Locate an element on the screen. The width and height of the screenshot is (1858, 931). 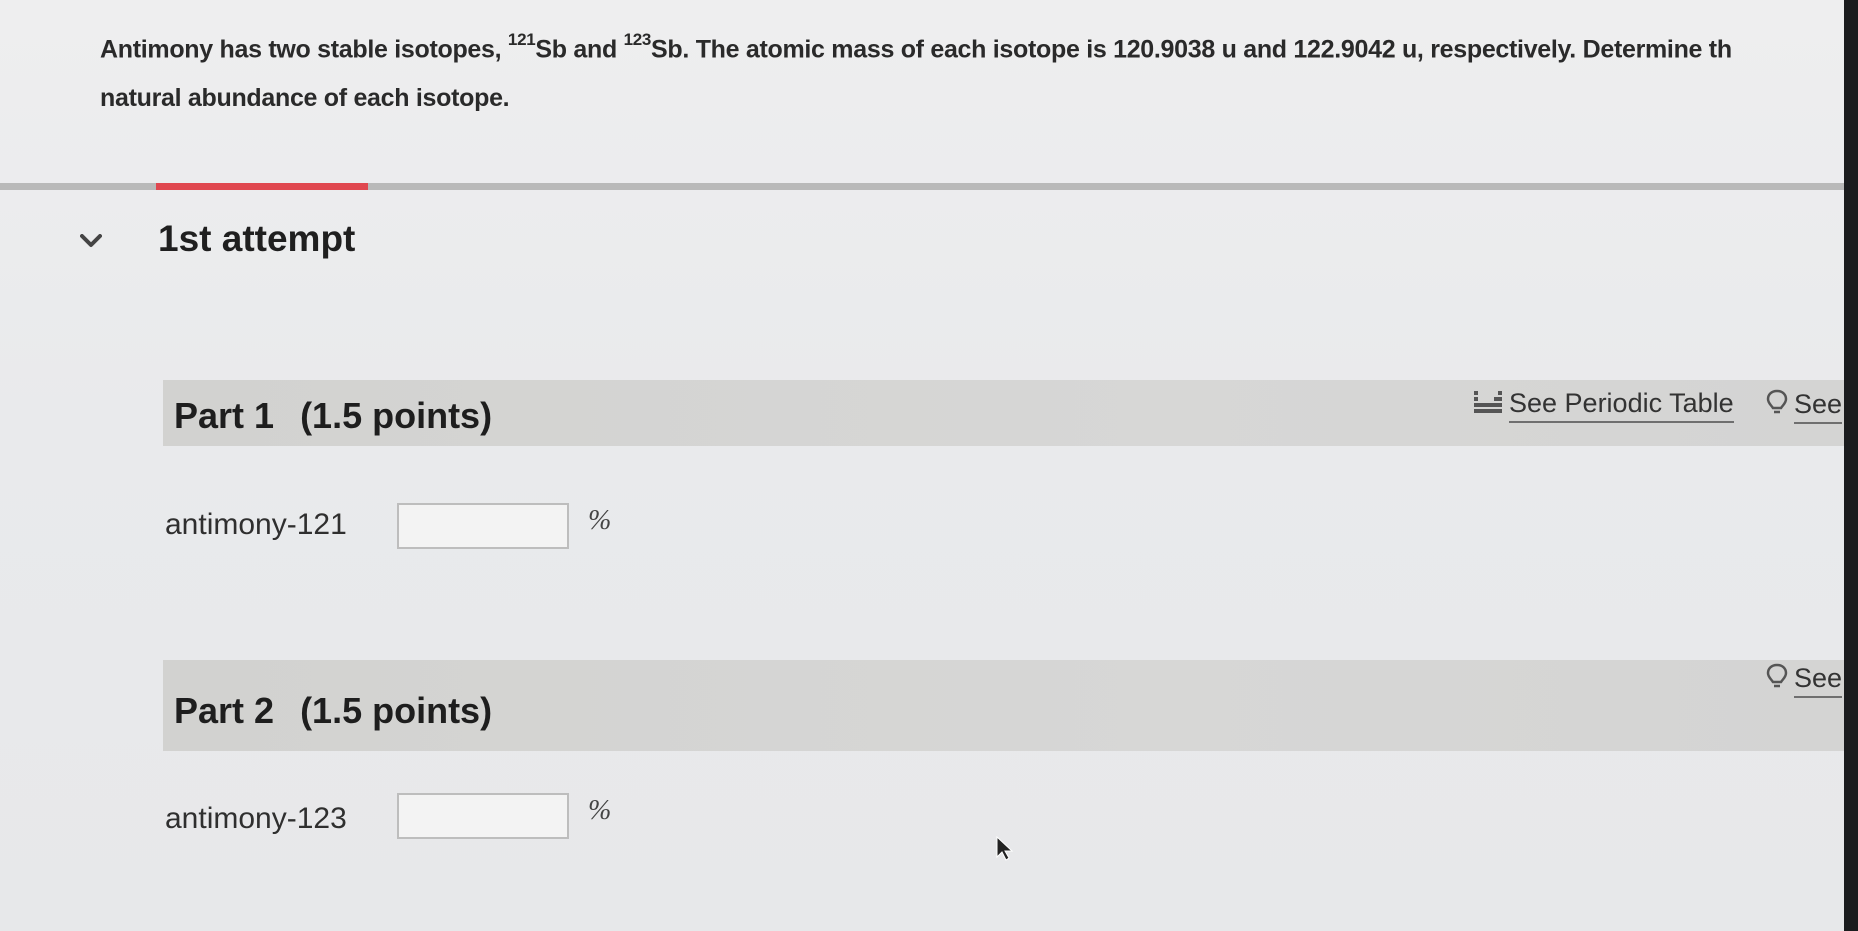
see-hint-link-part-1: See is located at coordinates (1804, 406).